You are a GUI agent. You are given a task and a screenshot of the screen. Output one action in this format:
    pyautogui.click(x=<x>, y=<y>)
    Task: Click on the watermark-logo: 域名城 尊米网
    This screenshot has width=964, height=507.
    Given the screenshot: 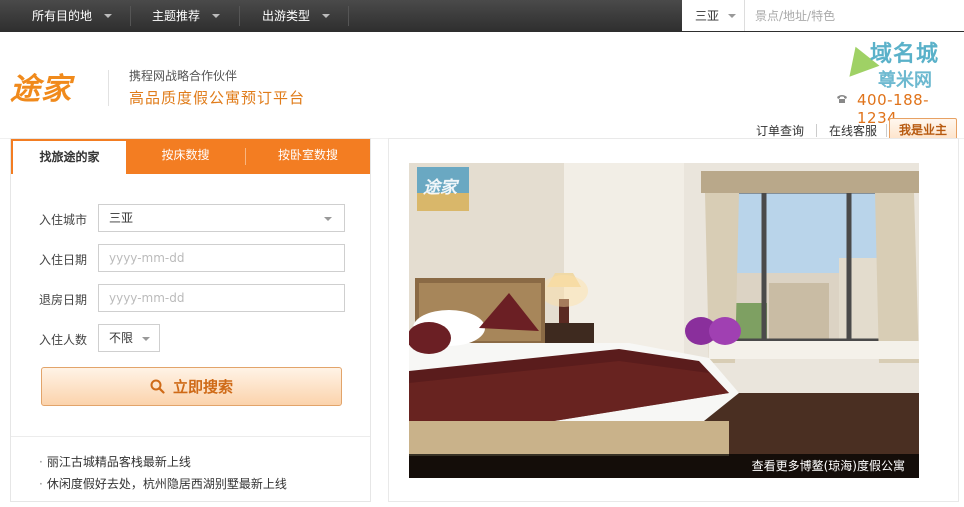 What is the action you would take?
    pyautogui.click(x=902, y=65)
    